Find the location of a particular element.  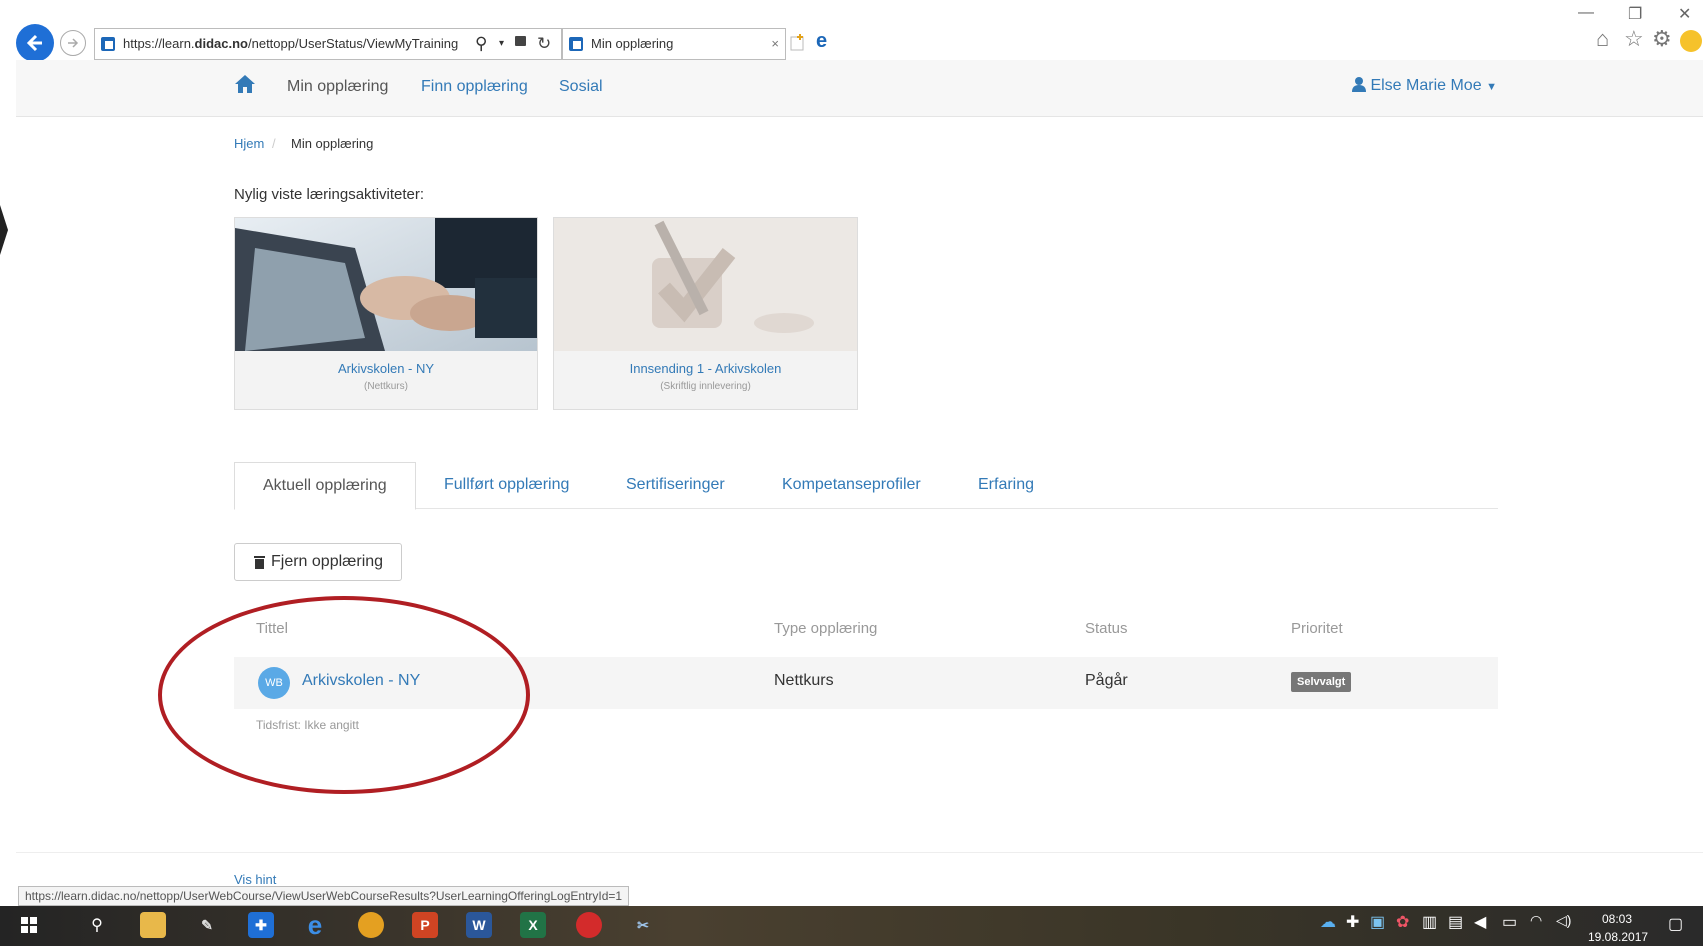

priority-badge: Selvvalgt is located at coordinates (1321, 682).